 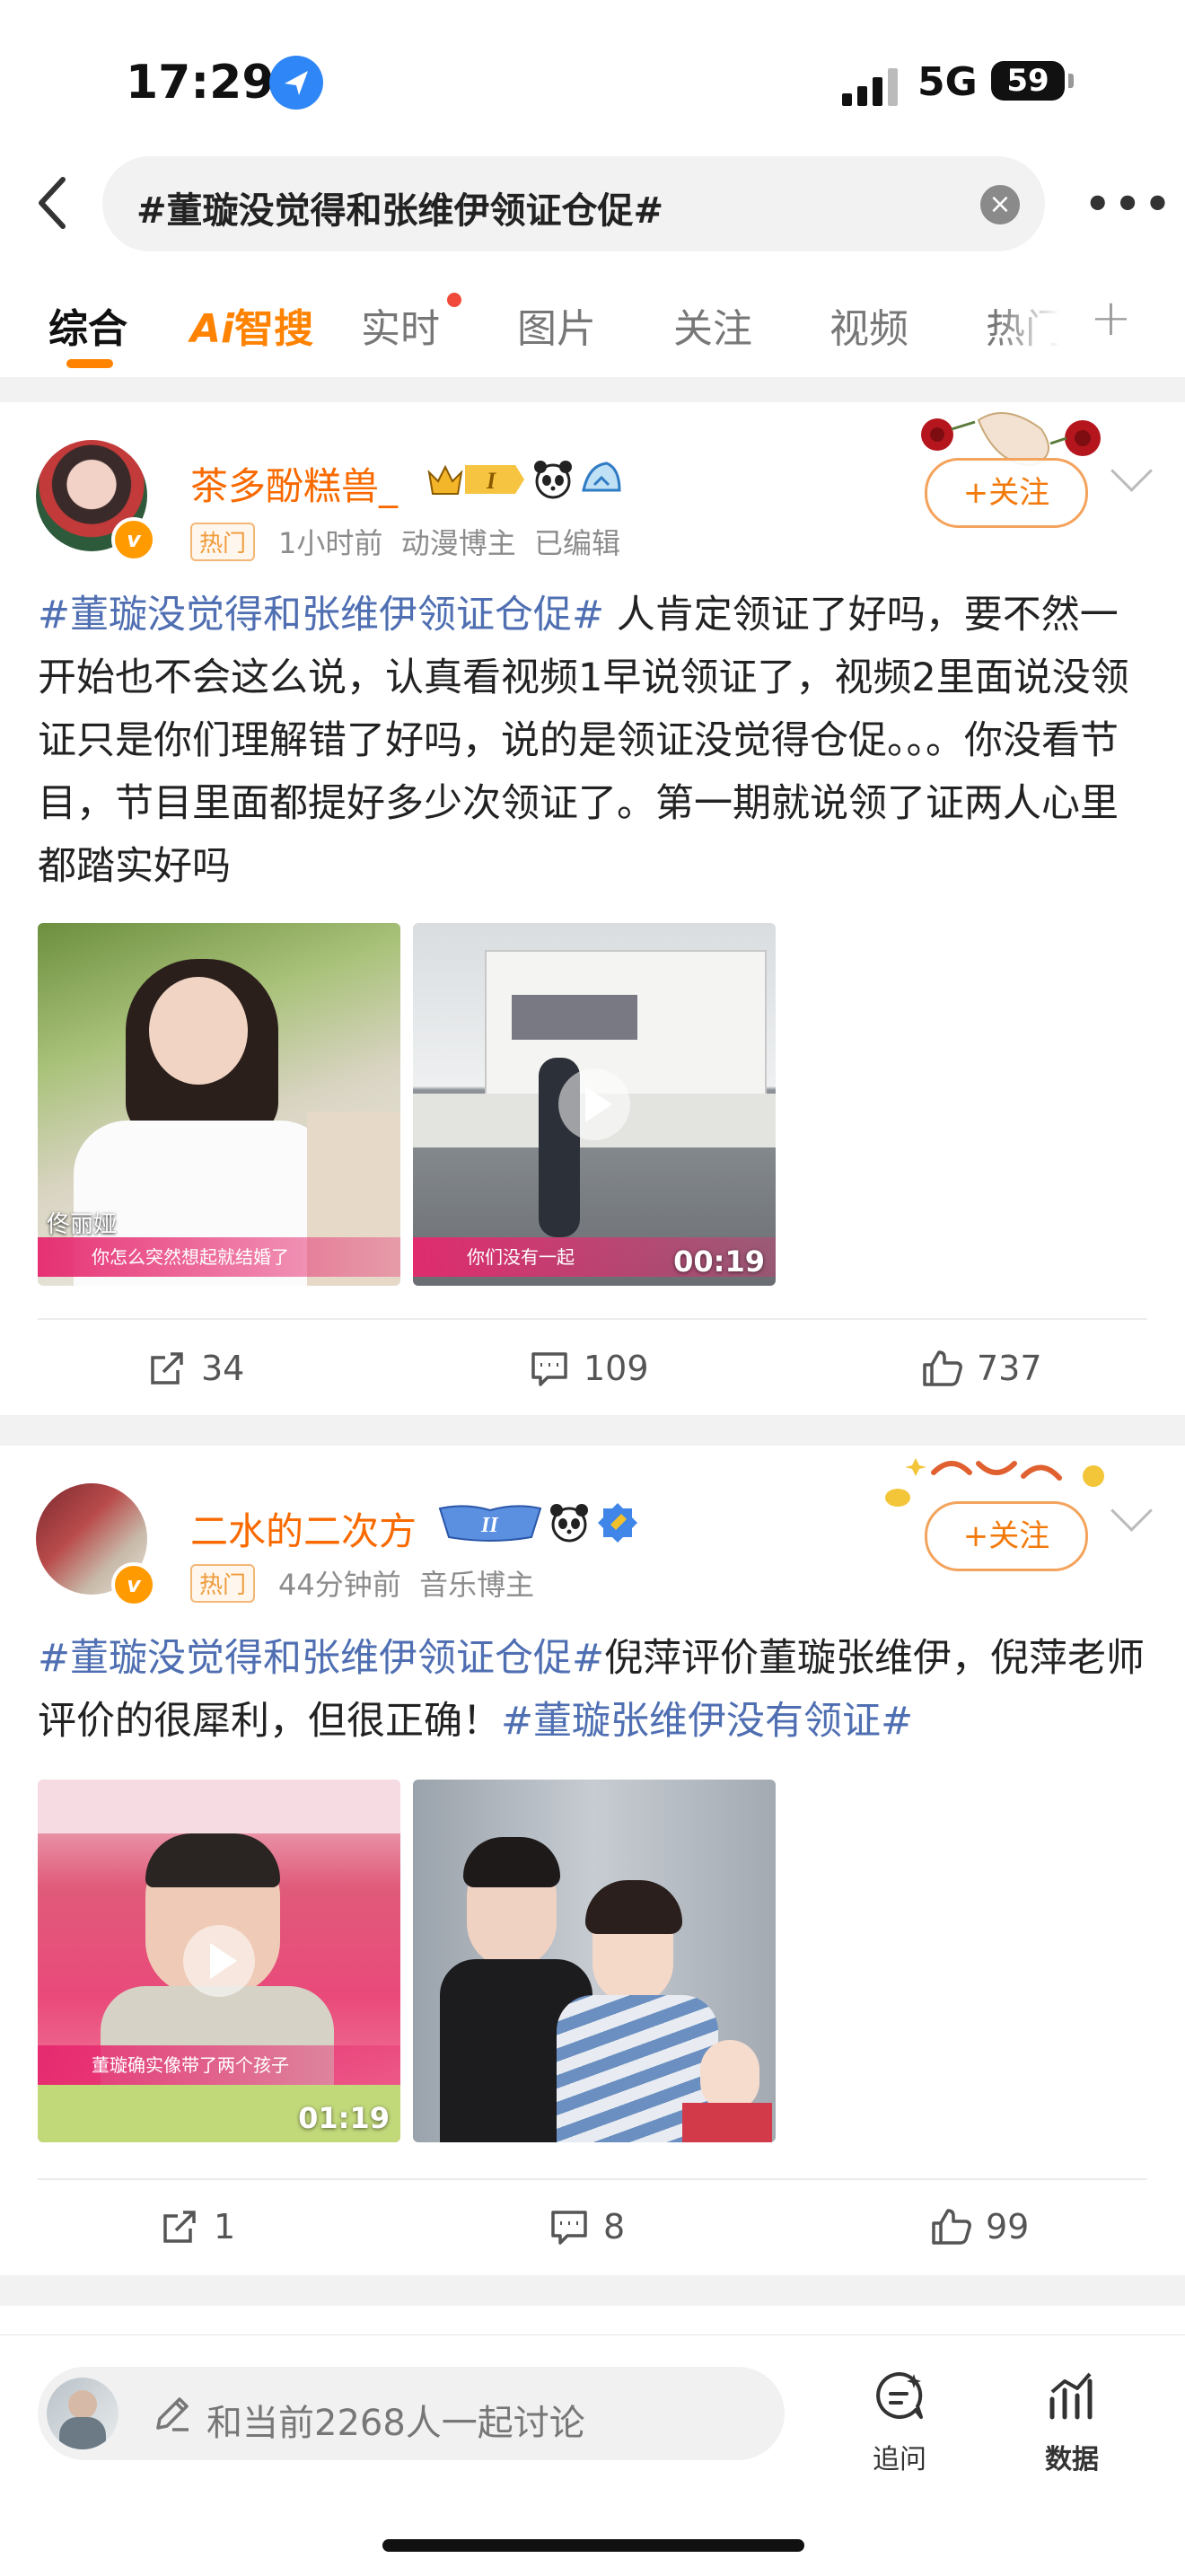 What do you see at coordinates (395, 2423) in the screenshot?
I see `discuss-placeholder: 和当前2268人一起讨论` at bounding box center [395, 2423].